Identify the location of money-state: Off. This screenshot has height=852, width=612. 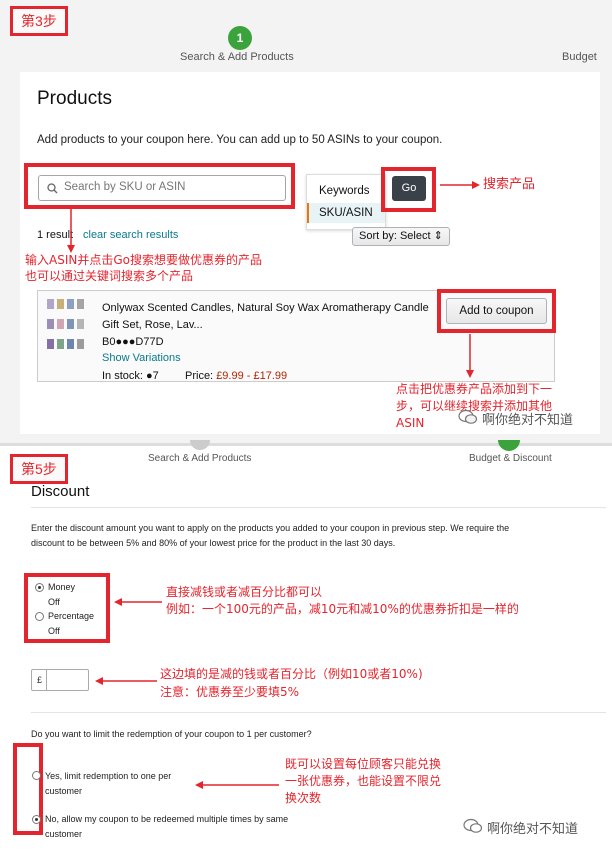
(54, 602).